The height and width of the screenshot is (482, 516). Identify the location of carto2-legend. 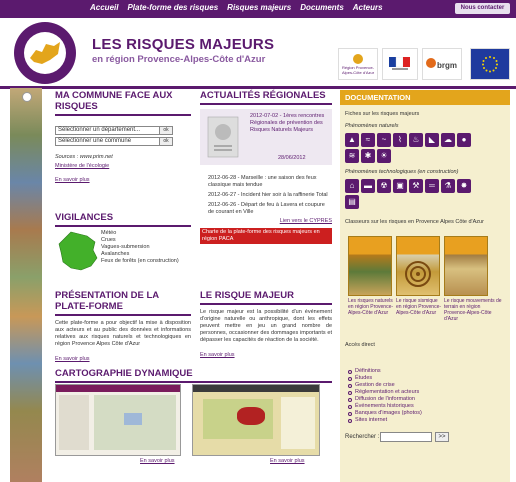
(298, 423).